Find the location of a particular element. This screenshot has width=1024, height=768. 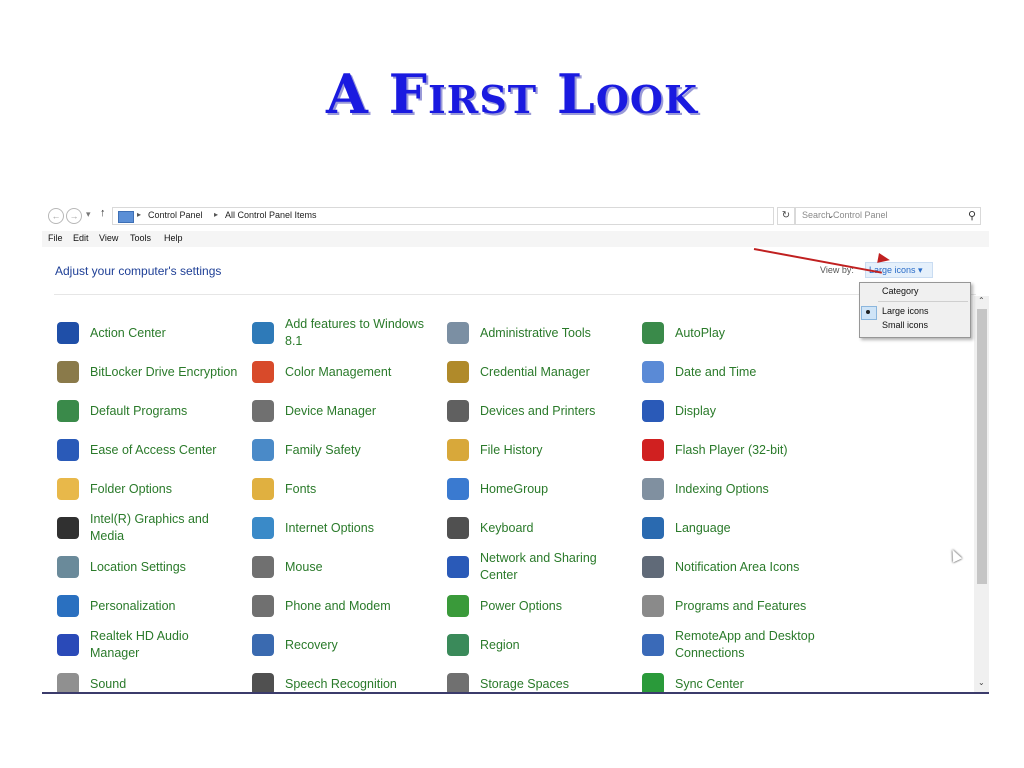

control-panel-item: Ease of Access Center is located at coordinates (149, 450).